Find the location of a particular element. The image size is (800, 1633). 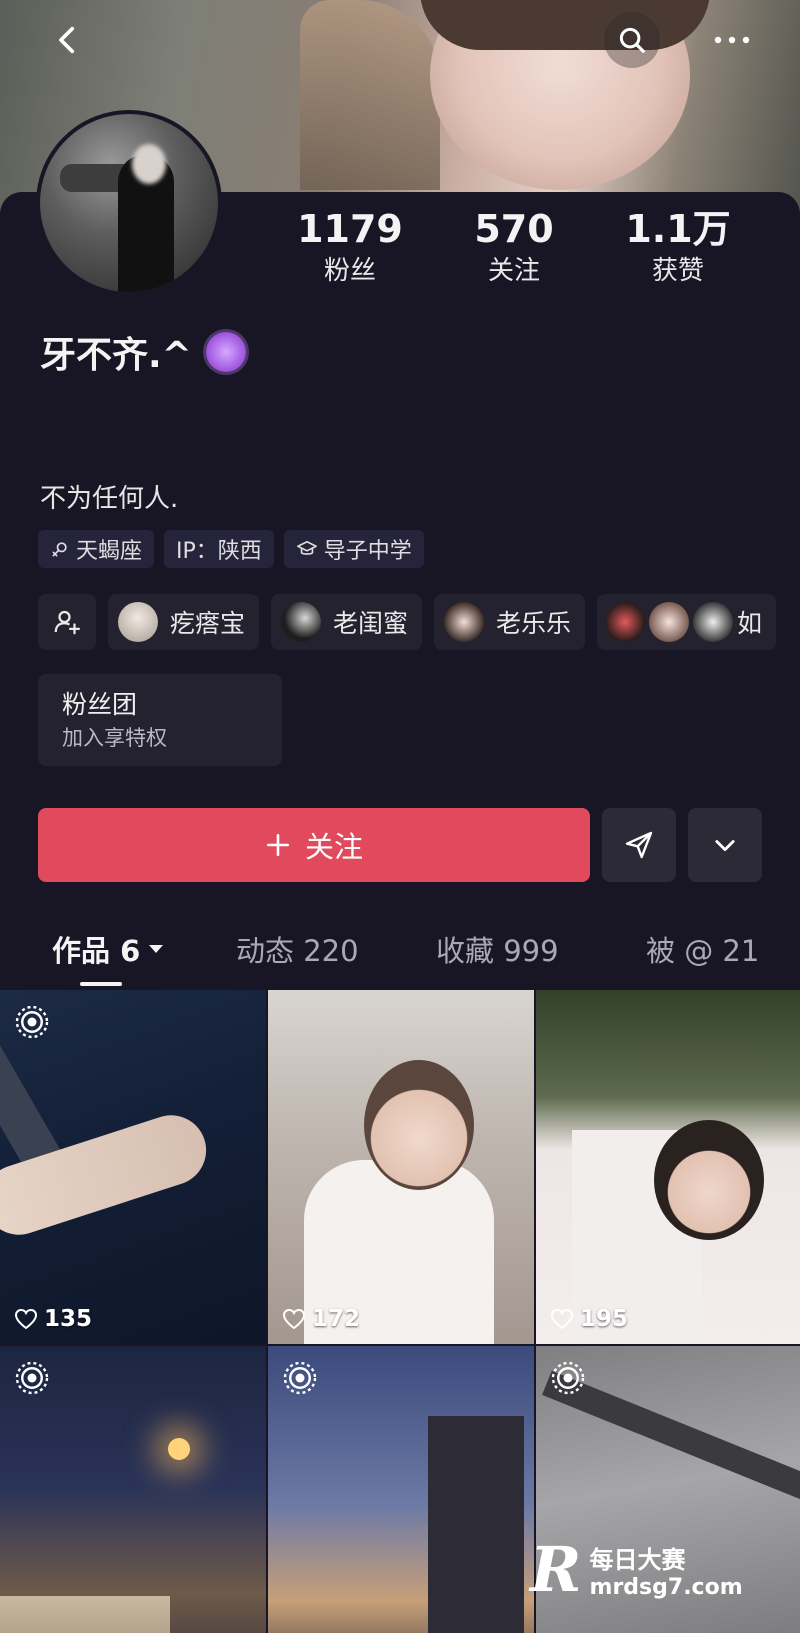

post-likes-count: 195 is located at coordinates (604, 1319).